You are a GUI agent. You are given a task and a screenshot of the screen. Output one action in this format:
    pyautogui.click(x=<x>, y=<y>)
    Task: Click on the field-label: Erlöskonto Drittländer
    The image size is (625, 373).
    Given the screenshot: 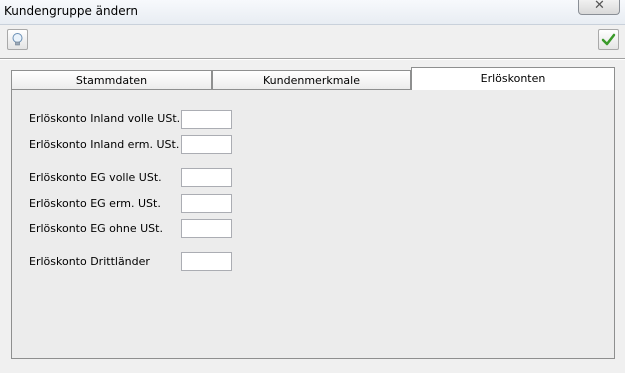 What is the action you would take?
    pyautogui.click(x=89, y=261)
    